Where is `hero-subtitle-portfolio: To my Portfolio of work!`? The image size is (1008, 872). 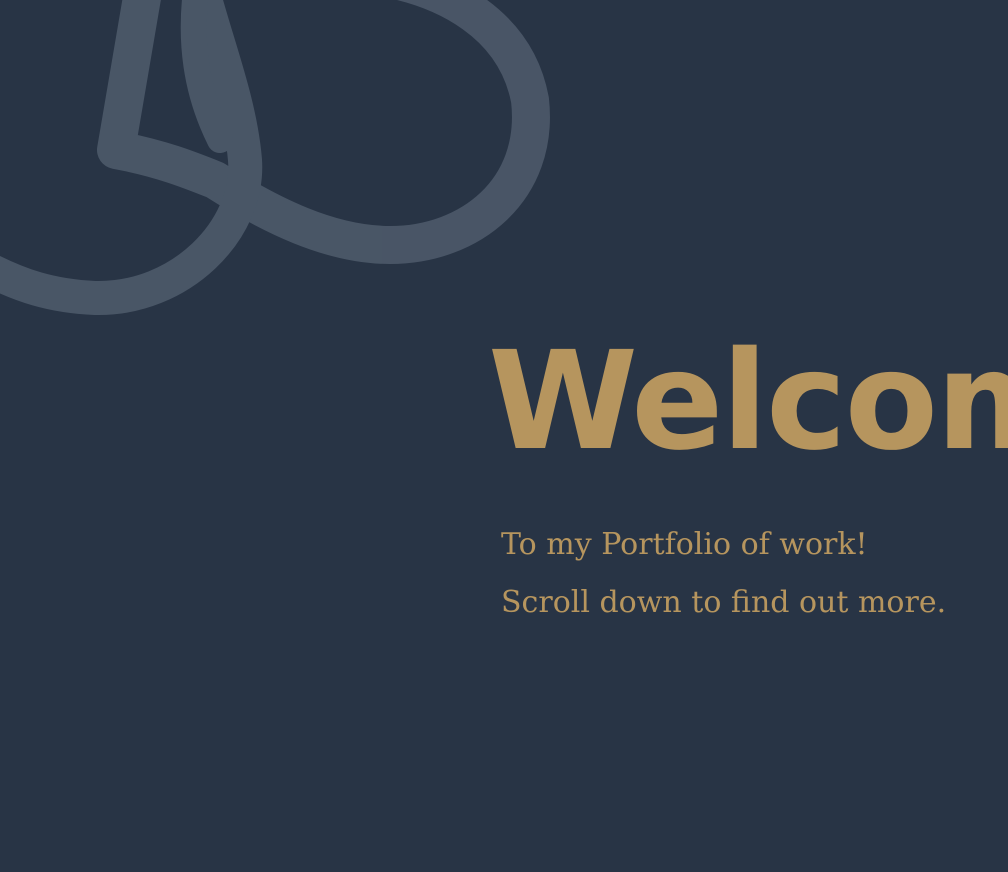 hero-subtitle-portfolio: To my Portfolio of work! is located at coordinates (684, 544).